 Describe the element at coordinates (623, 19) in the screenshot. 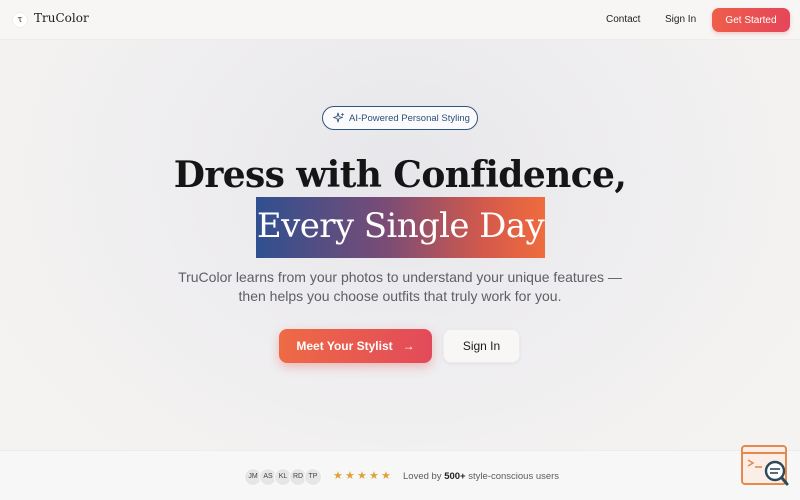

I see `nav-contact-link: Contact` at that location.